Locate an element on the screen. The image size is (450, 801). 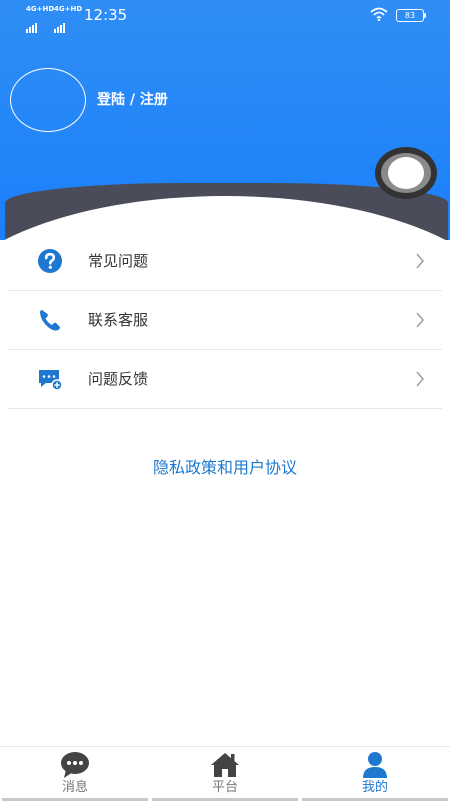
menu-item-label: 问题反馈 is located at coordinates (118, 379).